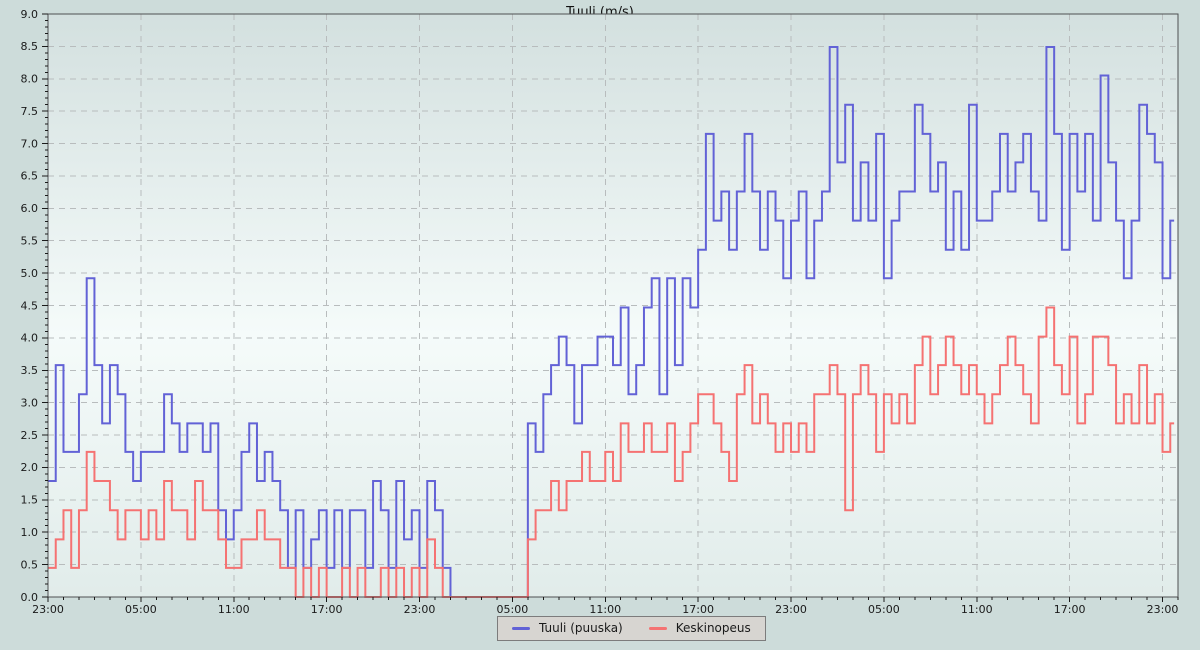 This screenshot has height=650, width=1200. I want to click on y-tick-label: 3.0, so click(30, 402).